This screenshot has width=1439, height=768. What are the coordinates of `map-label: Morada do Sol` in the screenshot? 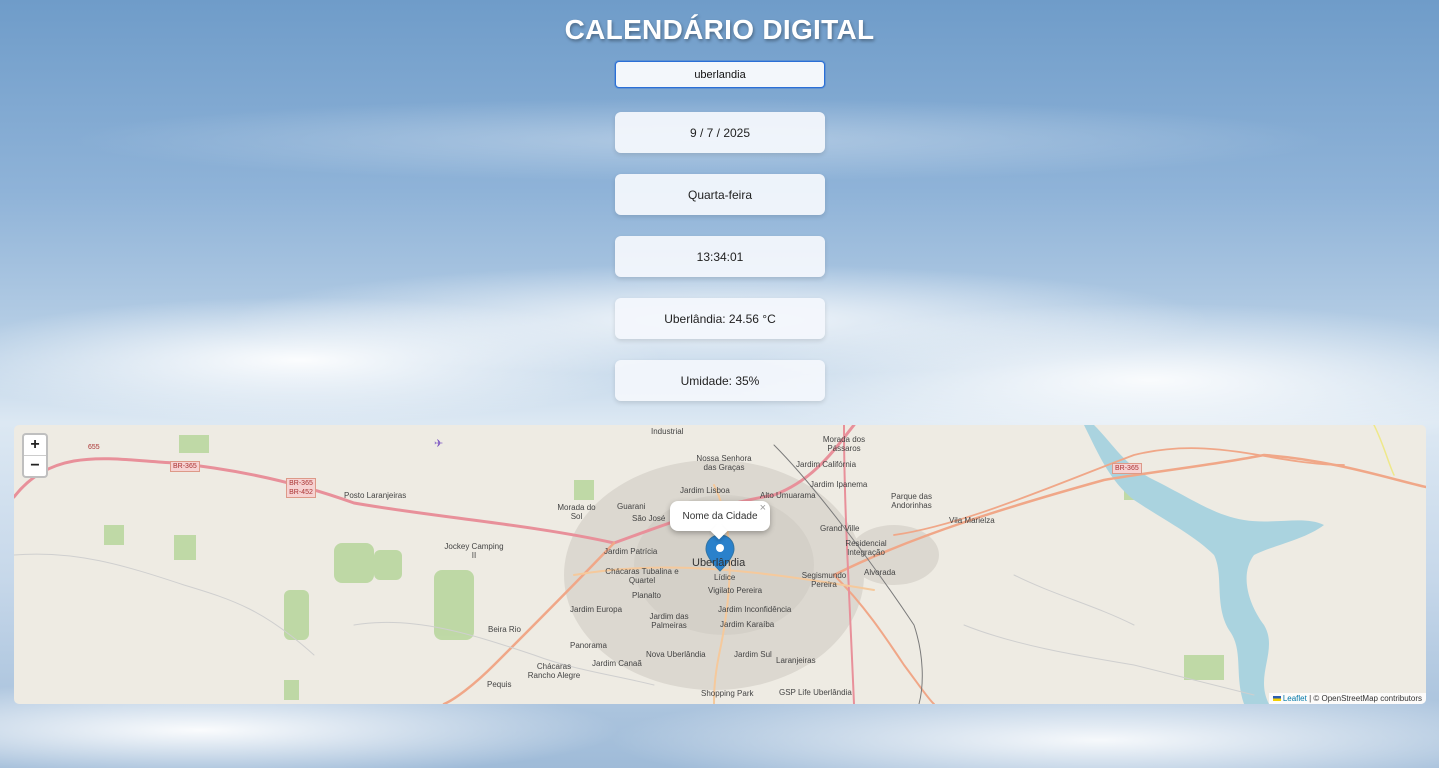 It's located at (576, 512).